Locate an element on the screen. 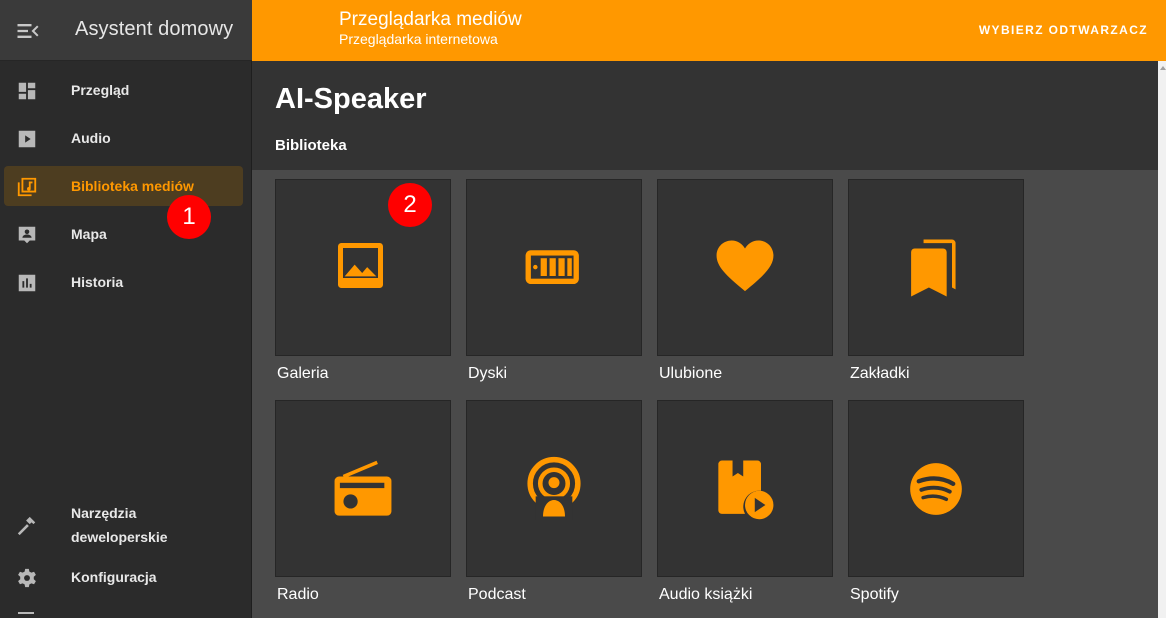 Image resolution: width=1166 pixels, height=618 pixels. tile-spotify is located at coordinates (936, 488).